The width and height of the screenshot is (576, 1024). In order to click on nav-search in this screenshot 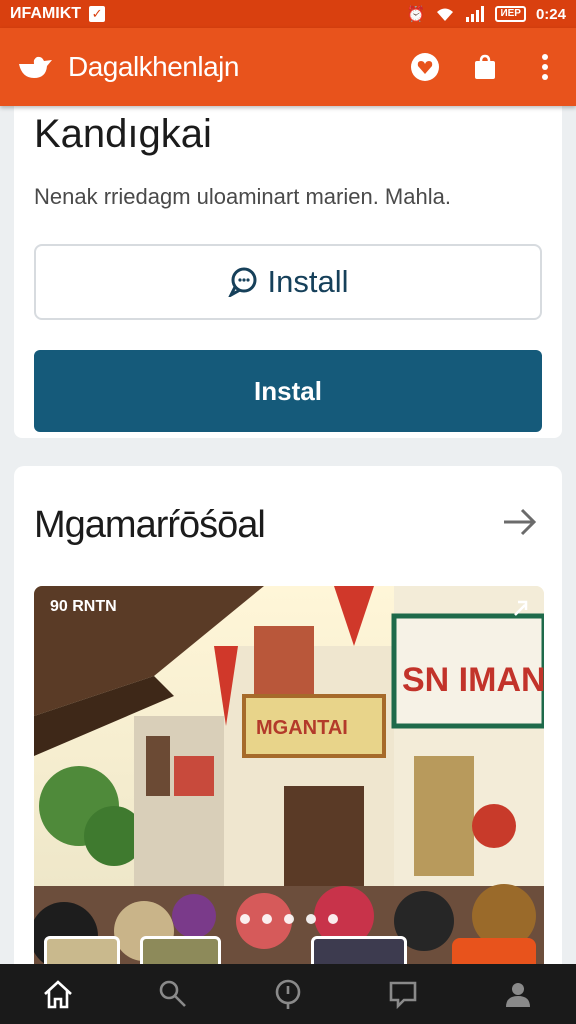, I will do `click(173, 994)`.